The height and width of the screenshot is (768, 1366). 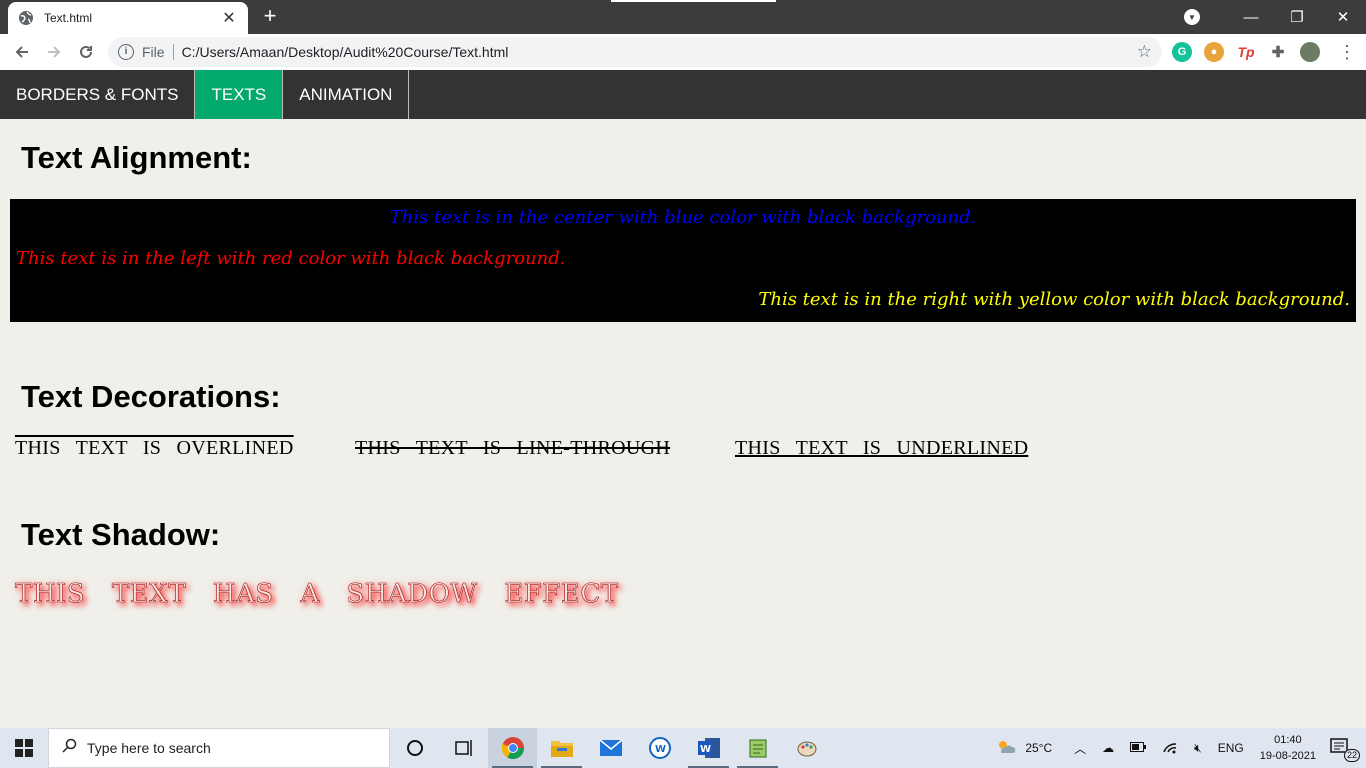 I want to click on extensions-area: G ● Tp ✚ ⋮, so click(x=1264, y=52).